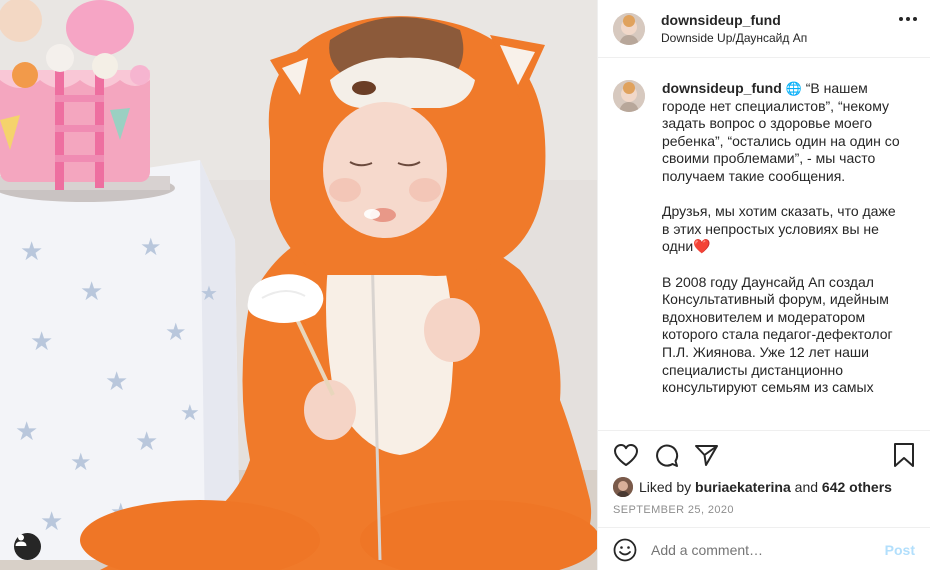  I want to click on share-button, so click(706, 455).